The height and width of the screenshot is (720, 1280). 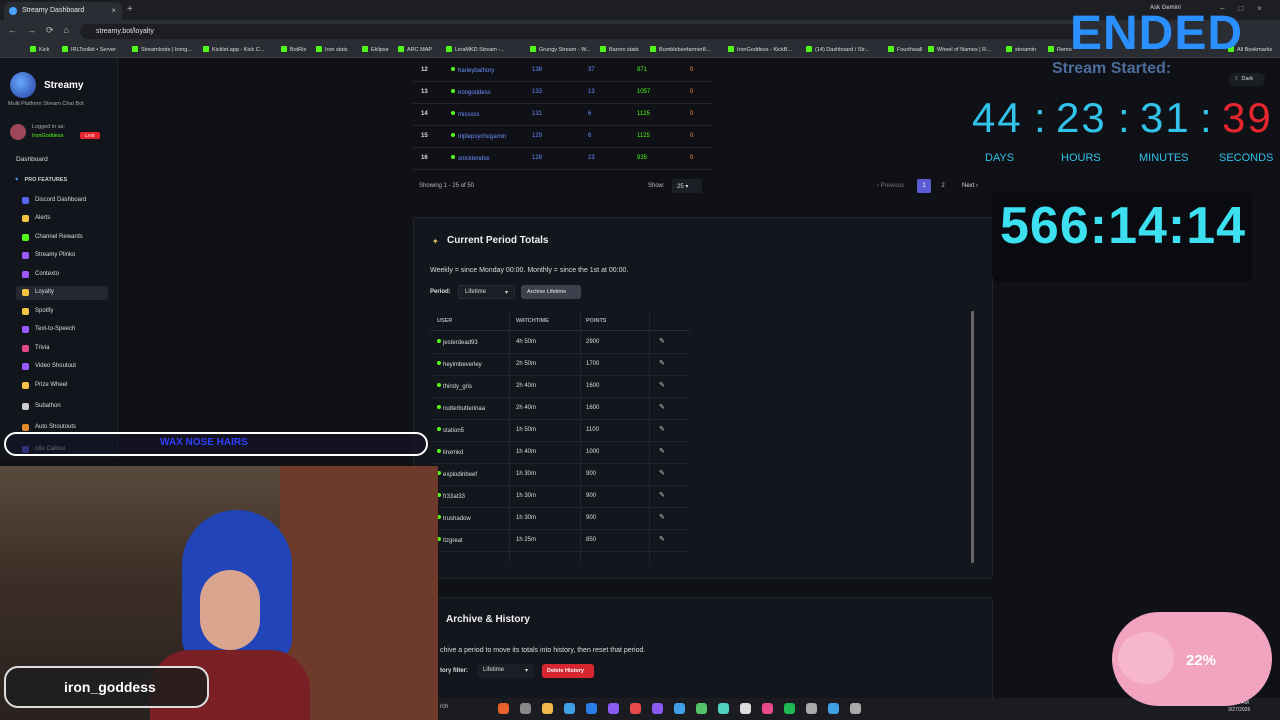 I want to click on bookmark-item: Kick, so click(x=39, y=49).